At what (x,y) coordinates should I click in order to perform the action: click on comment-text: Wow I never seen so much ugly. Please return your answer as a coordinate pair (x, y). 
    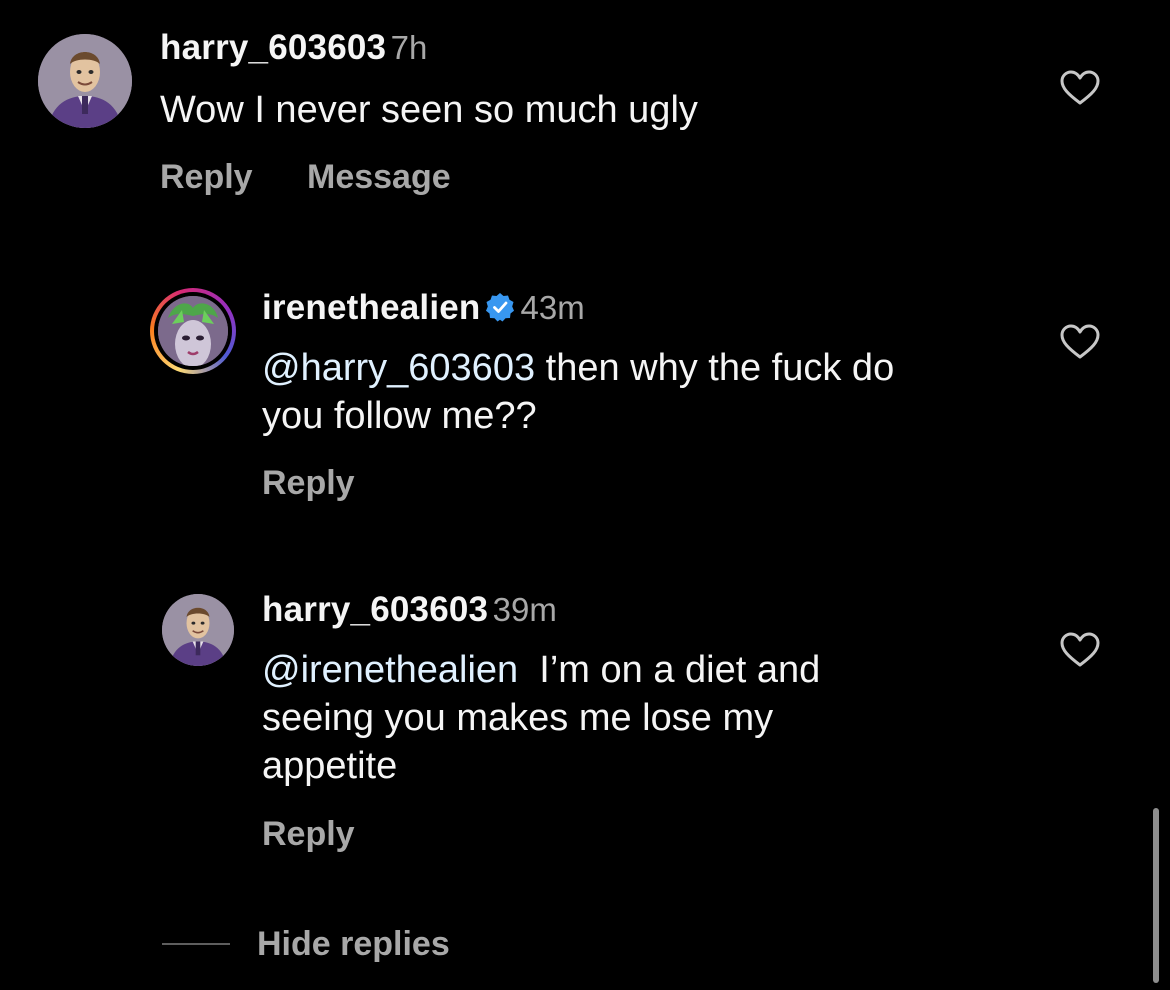
    Looking at the image, I should click on (429, 110).